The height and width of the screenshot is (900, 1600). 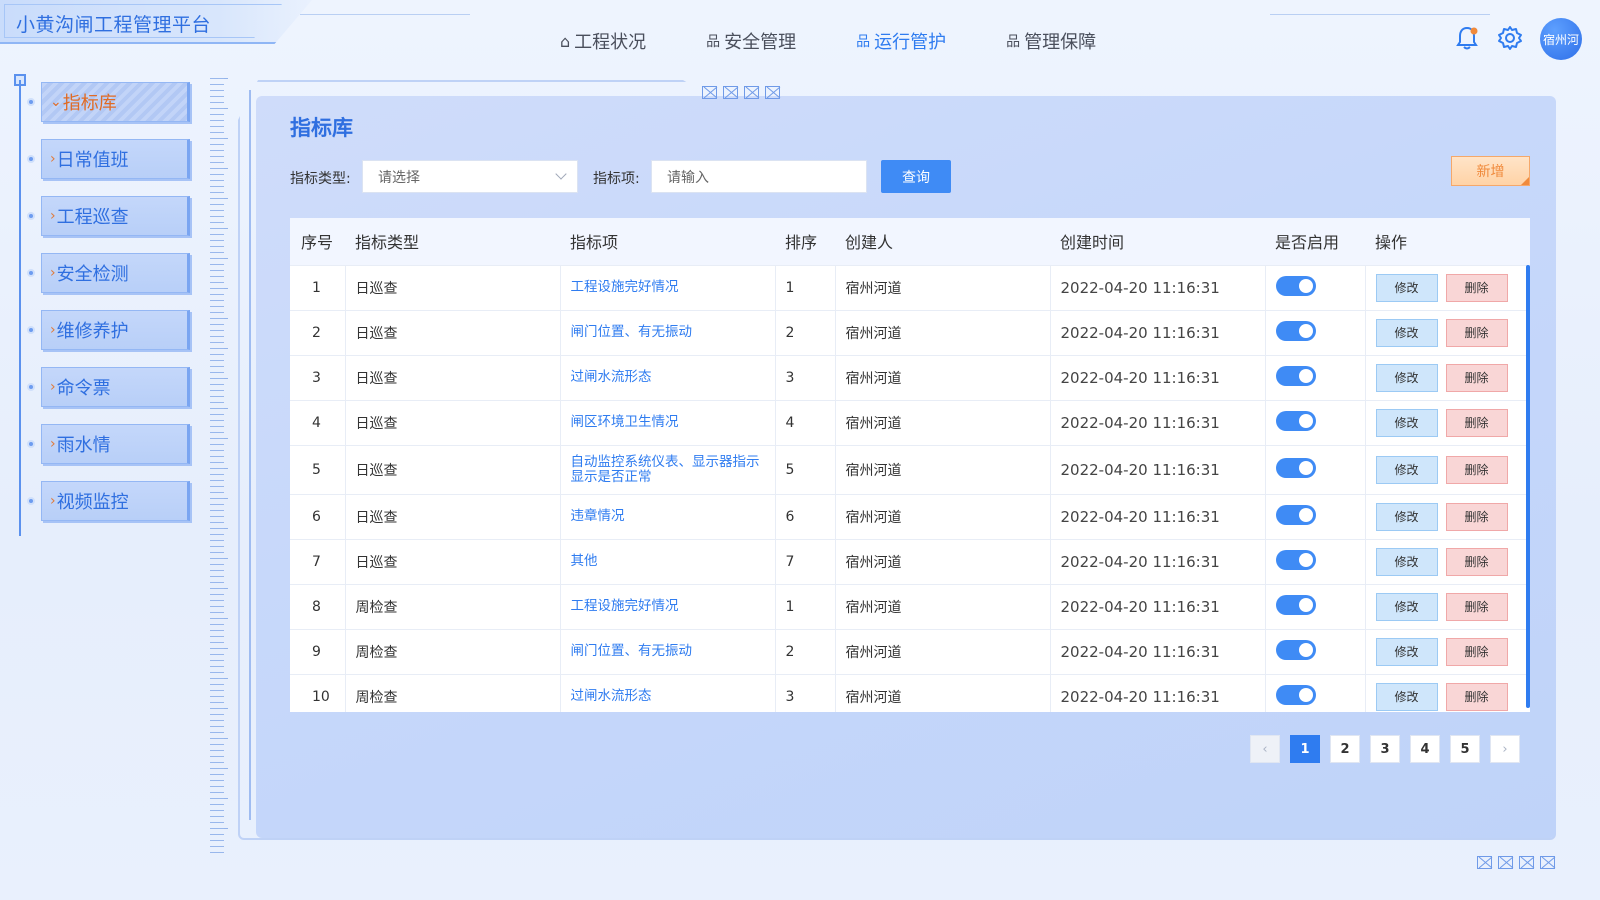 I want to click on table-row: 4 日巡查 闸区环境卫生情况 4 宿州河道 2022-04-20 11:16:31 修改 删除, so click(x=910, y=422).